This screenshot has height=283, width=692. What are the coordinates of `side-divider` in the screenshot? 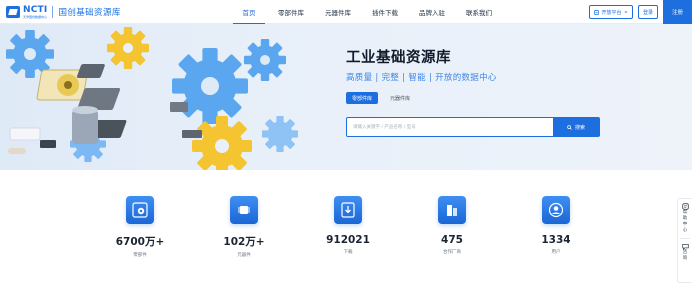 It's located at (685, 238).